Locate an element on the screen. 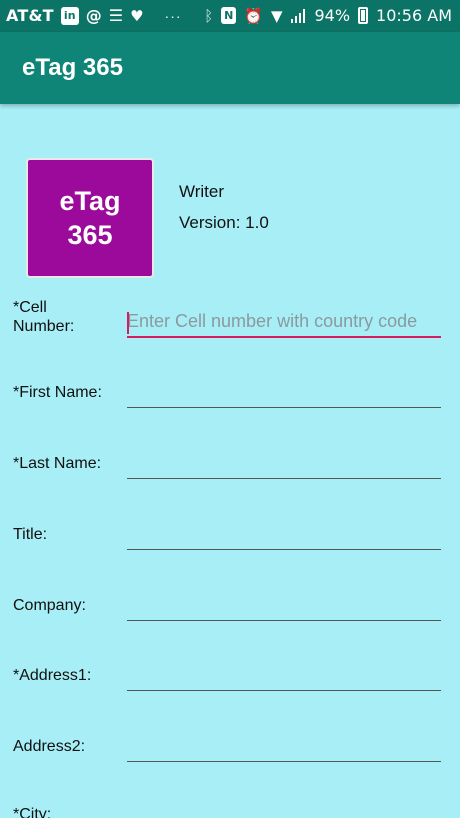 Image resolution: width=460 pixels, height=818 pixels. signal-icon is located at coordinates (298, 15).